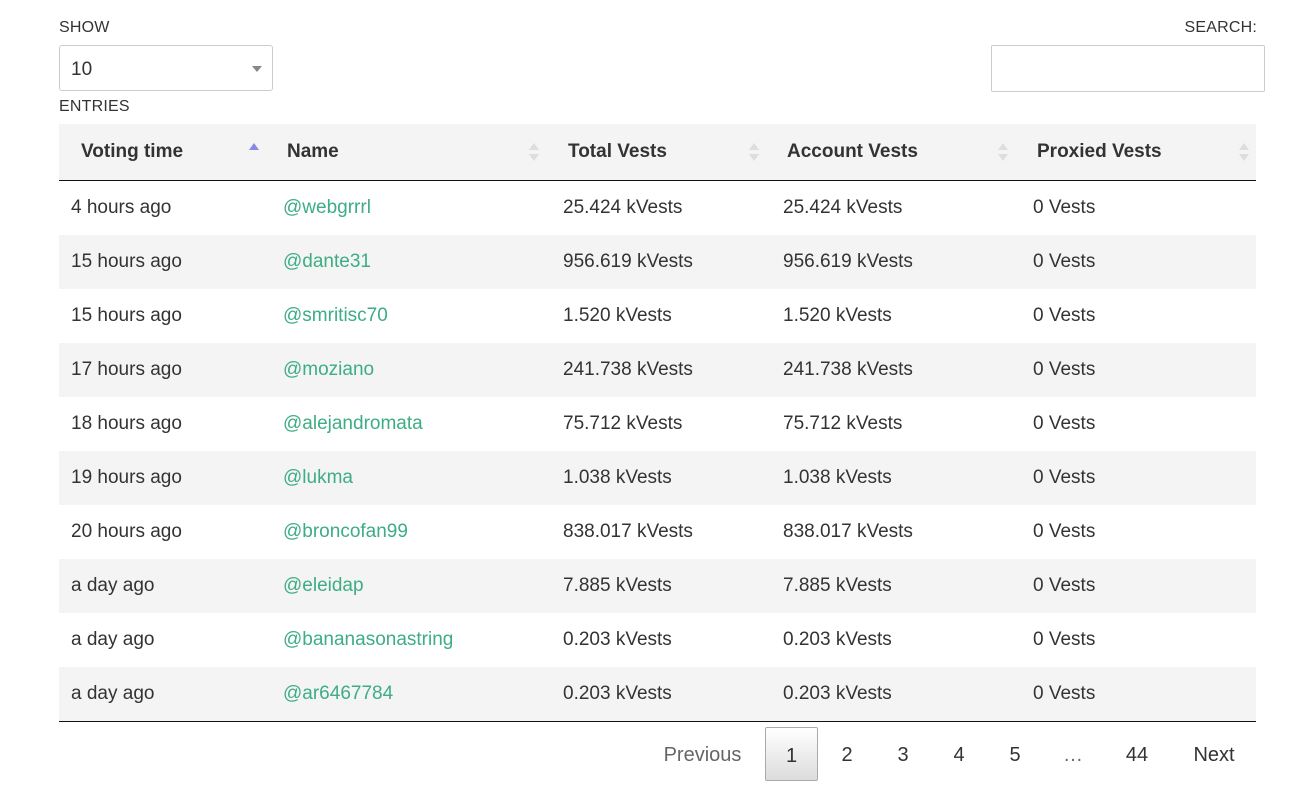  I want to click on column-header-proxied-vests: Proxied Vests, so click(1135, 152).